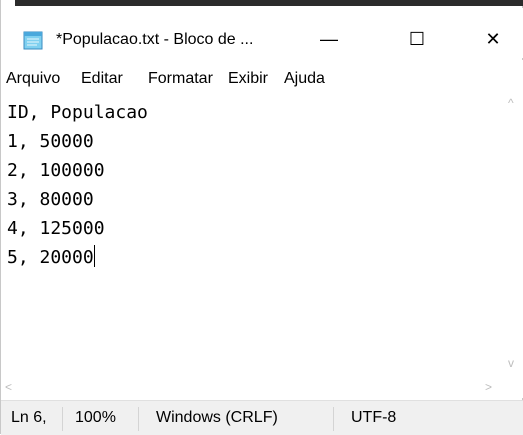  Describe the element at coordinates (511, 103) in the screenshot. I see `scroll-up-icon: ^` at that location.